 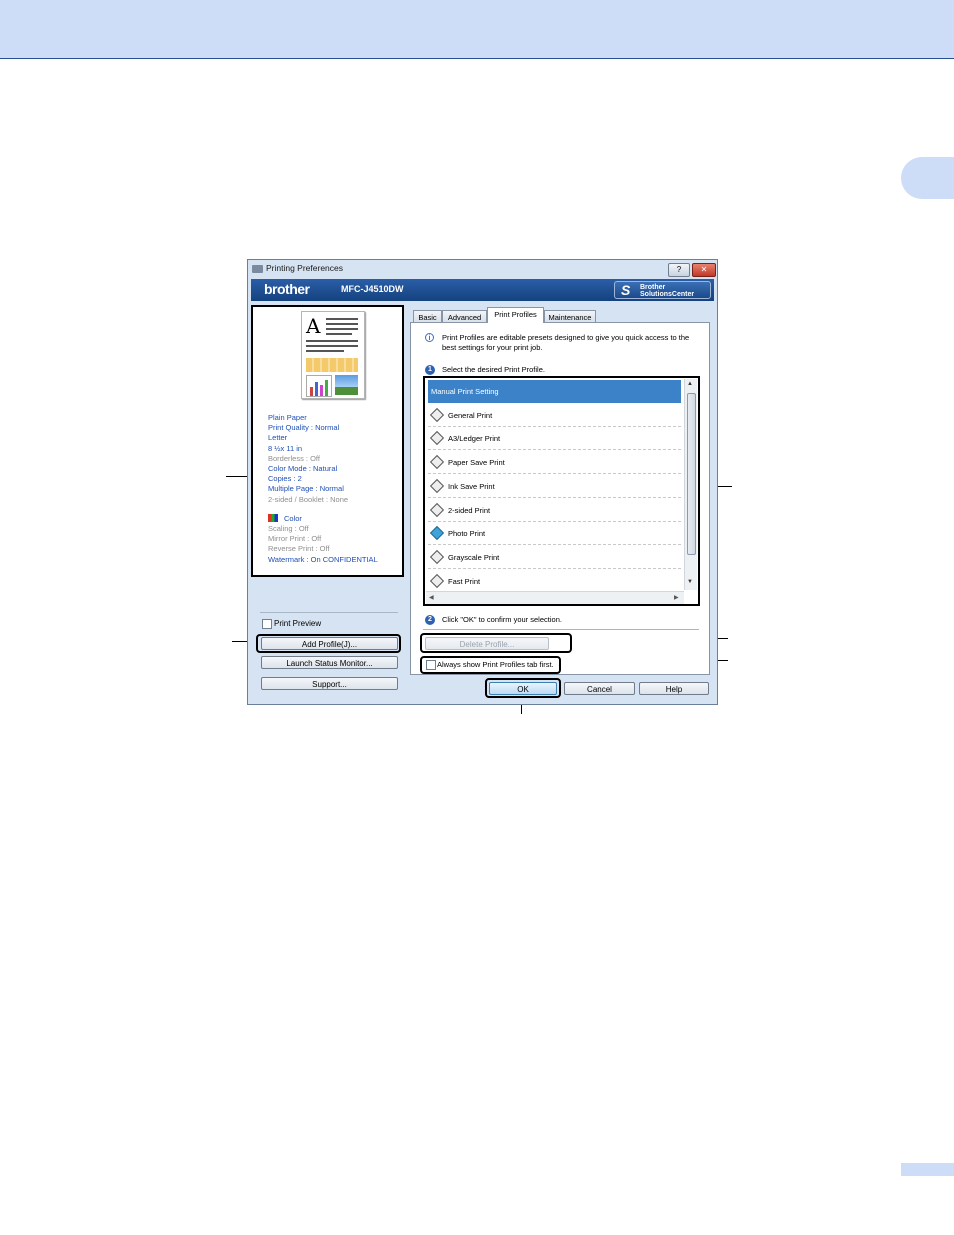 I want to click on profile-label: Photo Print, so click(x=467, y=534).